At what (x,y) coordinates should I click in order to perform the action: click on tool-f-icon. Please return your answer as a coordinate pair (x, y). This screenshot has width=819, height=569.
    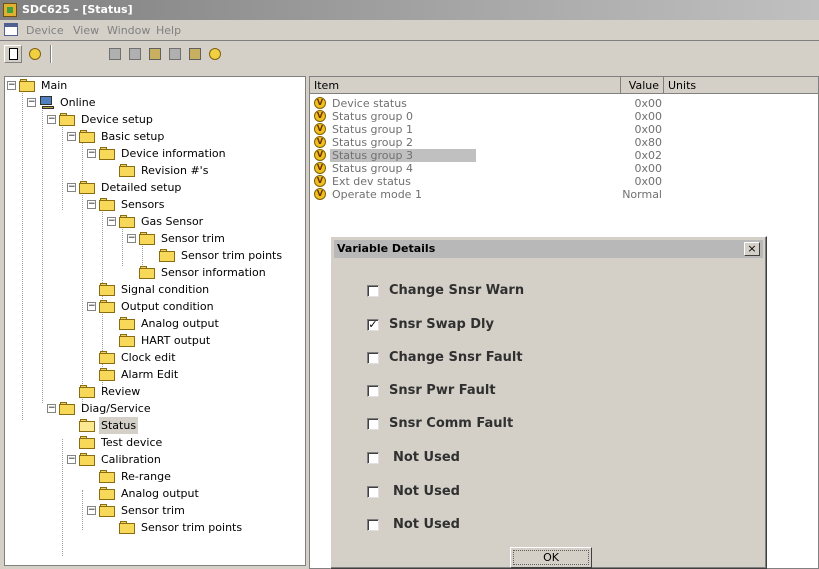
    Looking at the image, I should click on (215, 54).